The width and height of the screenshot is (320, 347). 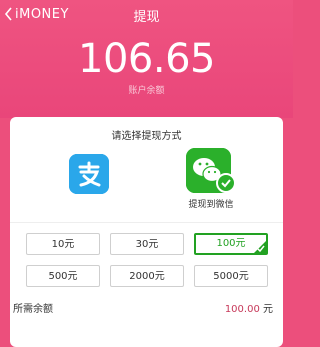 What do you see at coordinates (147, 276) in the screenshot?
I see `amount-option-2000: 2000元` at bounding box center [147, 276].